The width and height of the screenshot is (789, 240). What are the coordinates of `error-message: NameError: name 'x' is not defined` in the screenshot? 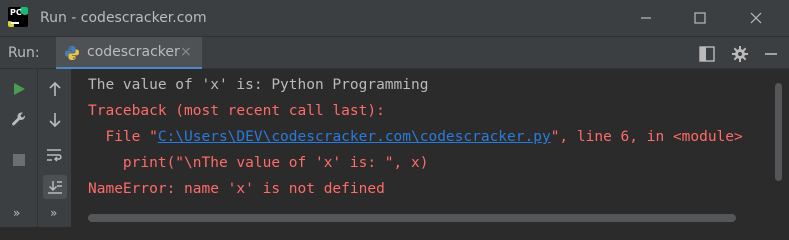 It's located at (236, 189).